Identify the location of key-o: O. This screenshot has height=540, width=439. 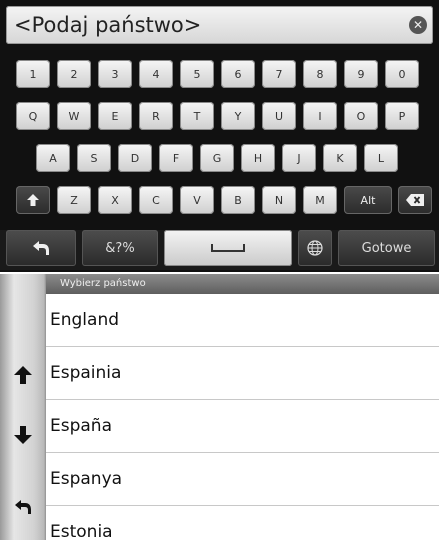
(361, 116).